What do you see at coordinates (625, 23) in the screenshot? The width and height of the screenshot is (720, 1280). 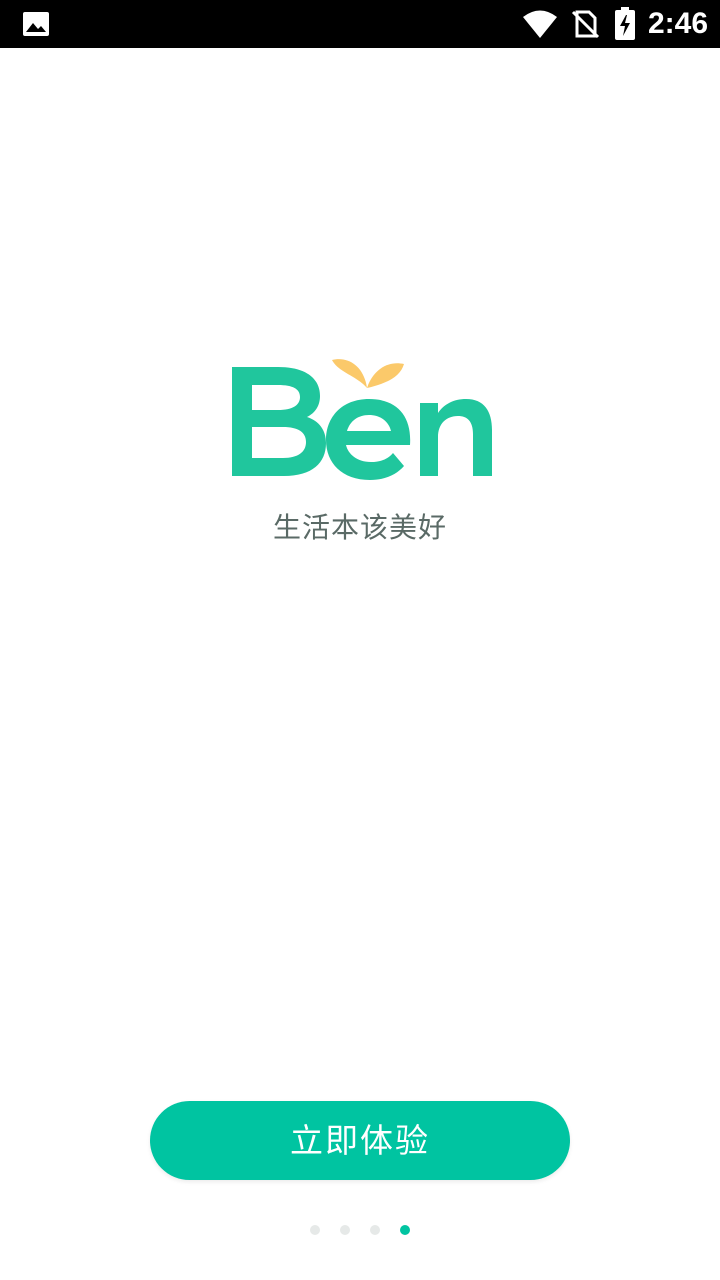 I see `battery-charging-icon` at bounding box center [625, 23].